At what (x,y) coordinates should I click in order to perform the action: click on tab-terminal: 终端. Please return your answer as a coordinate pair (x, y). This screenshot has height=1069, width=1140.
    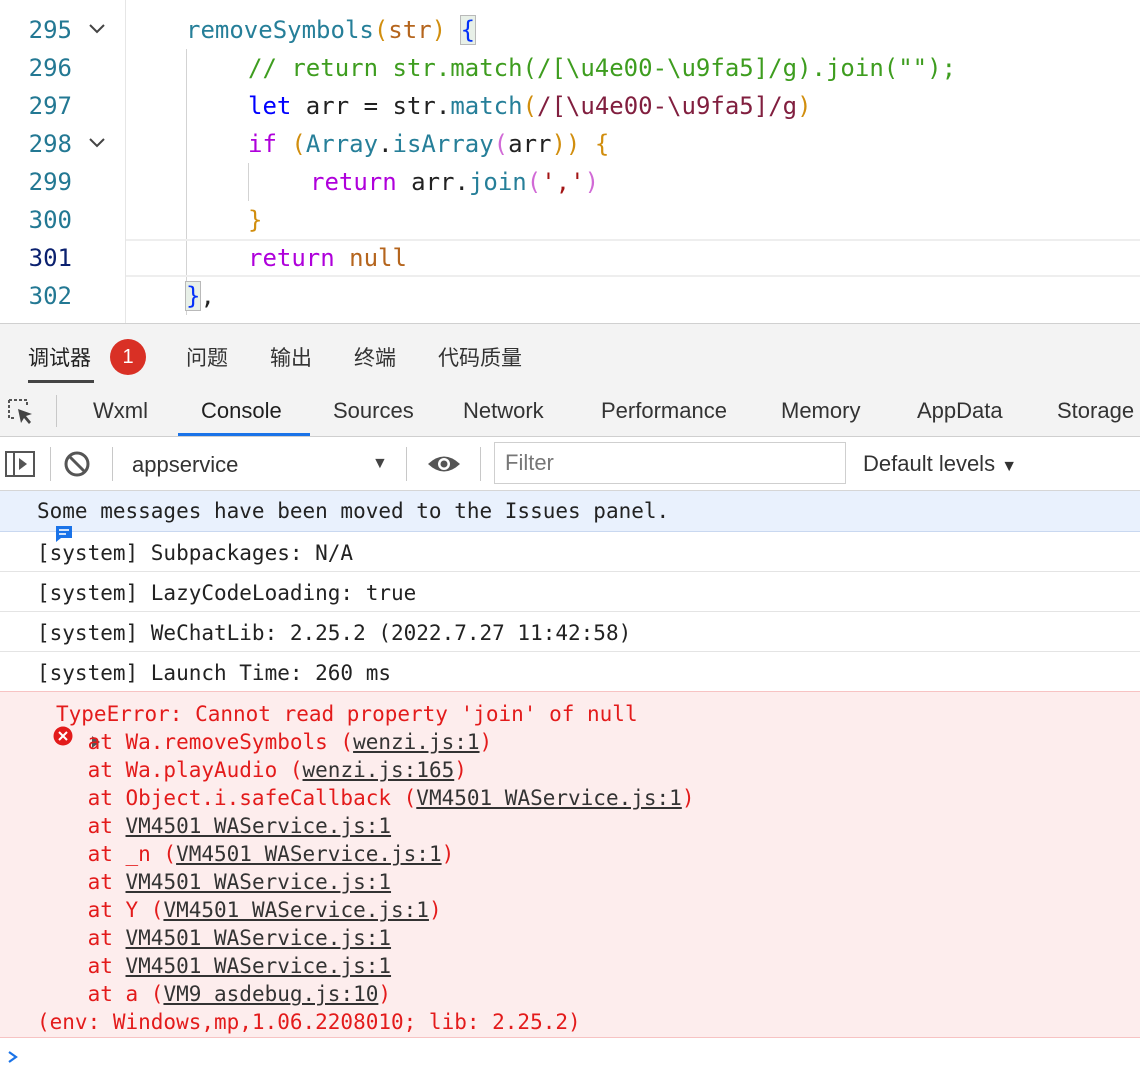
    Looking at the image, I should click on (375, 357).